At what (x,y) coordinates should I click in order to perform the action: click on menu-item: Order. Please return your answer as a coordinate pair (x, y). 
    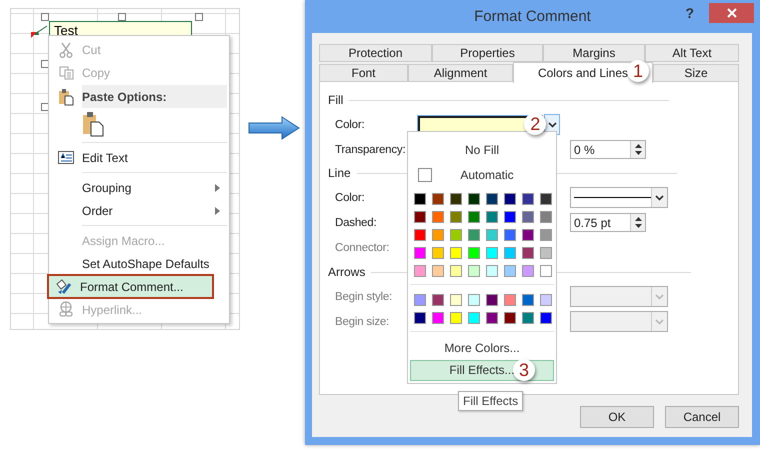
    Looking at the image, I should click on (139, 210).